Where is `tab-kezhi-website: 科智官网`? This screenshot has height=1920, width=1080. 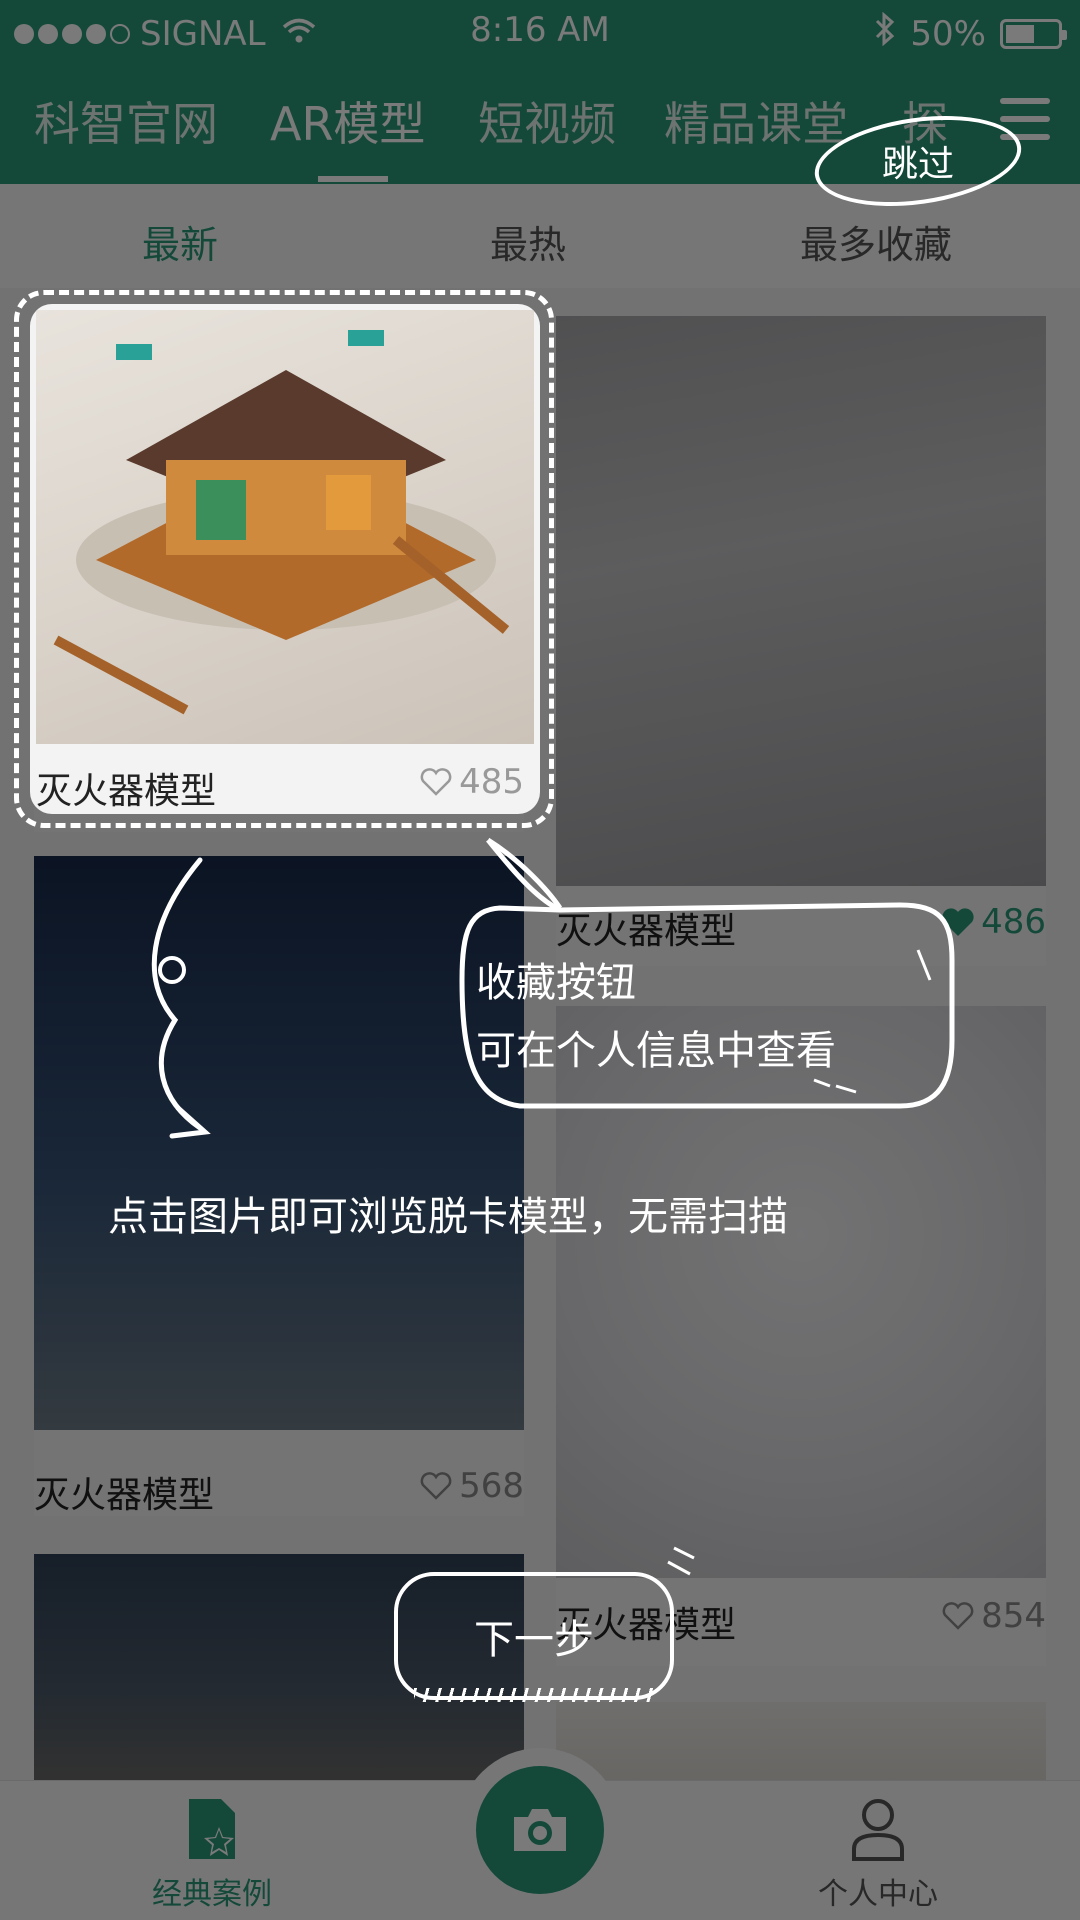
tab-kezhi-website: 科智官网 is located at coordinates (126, 121).